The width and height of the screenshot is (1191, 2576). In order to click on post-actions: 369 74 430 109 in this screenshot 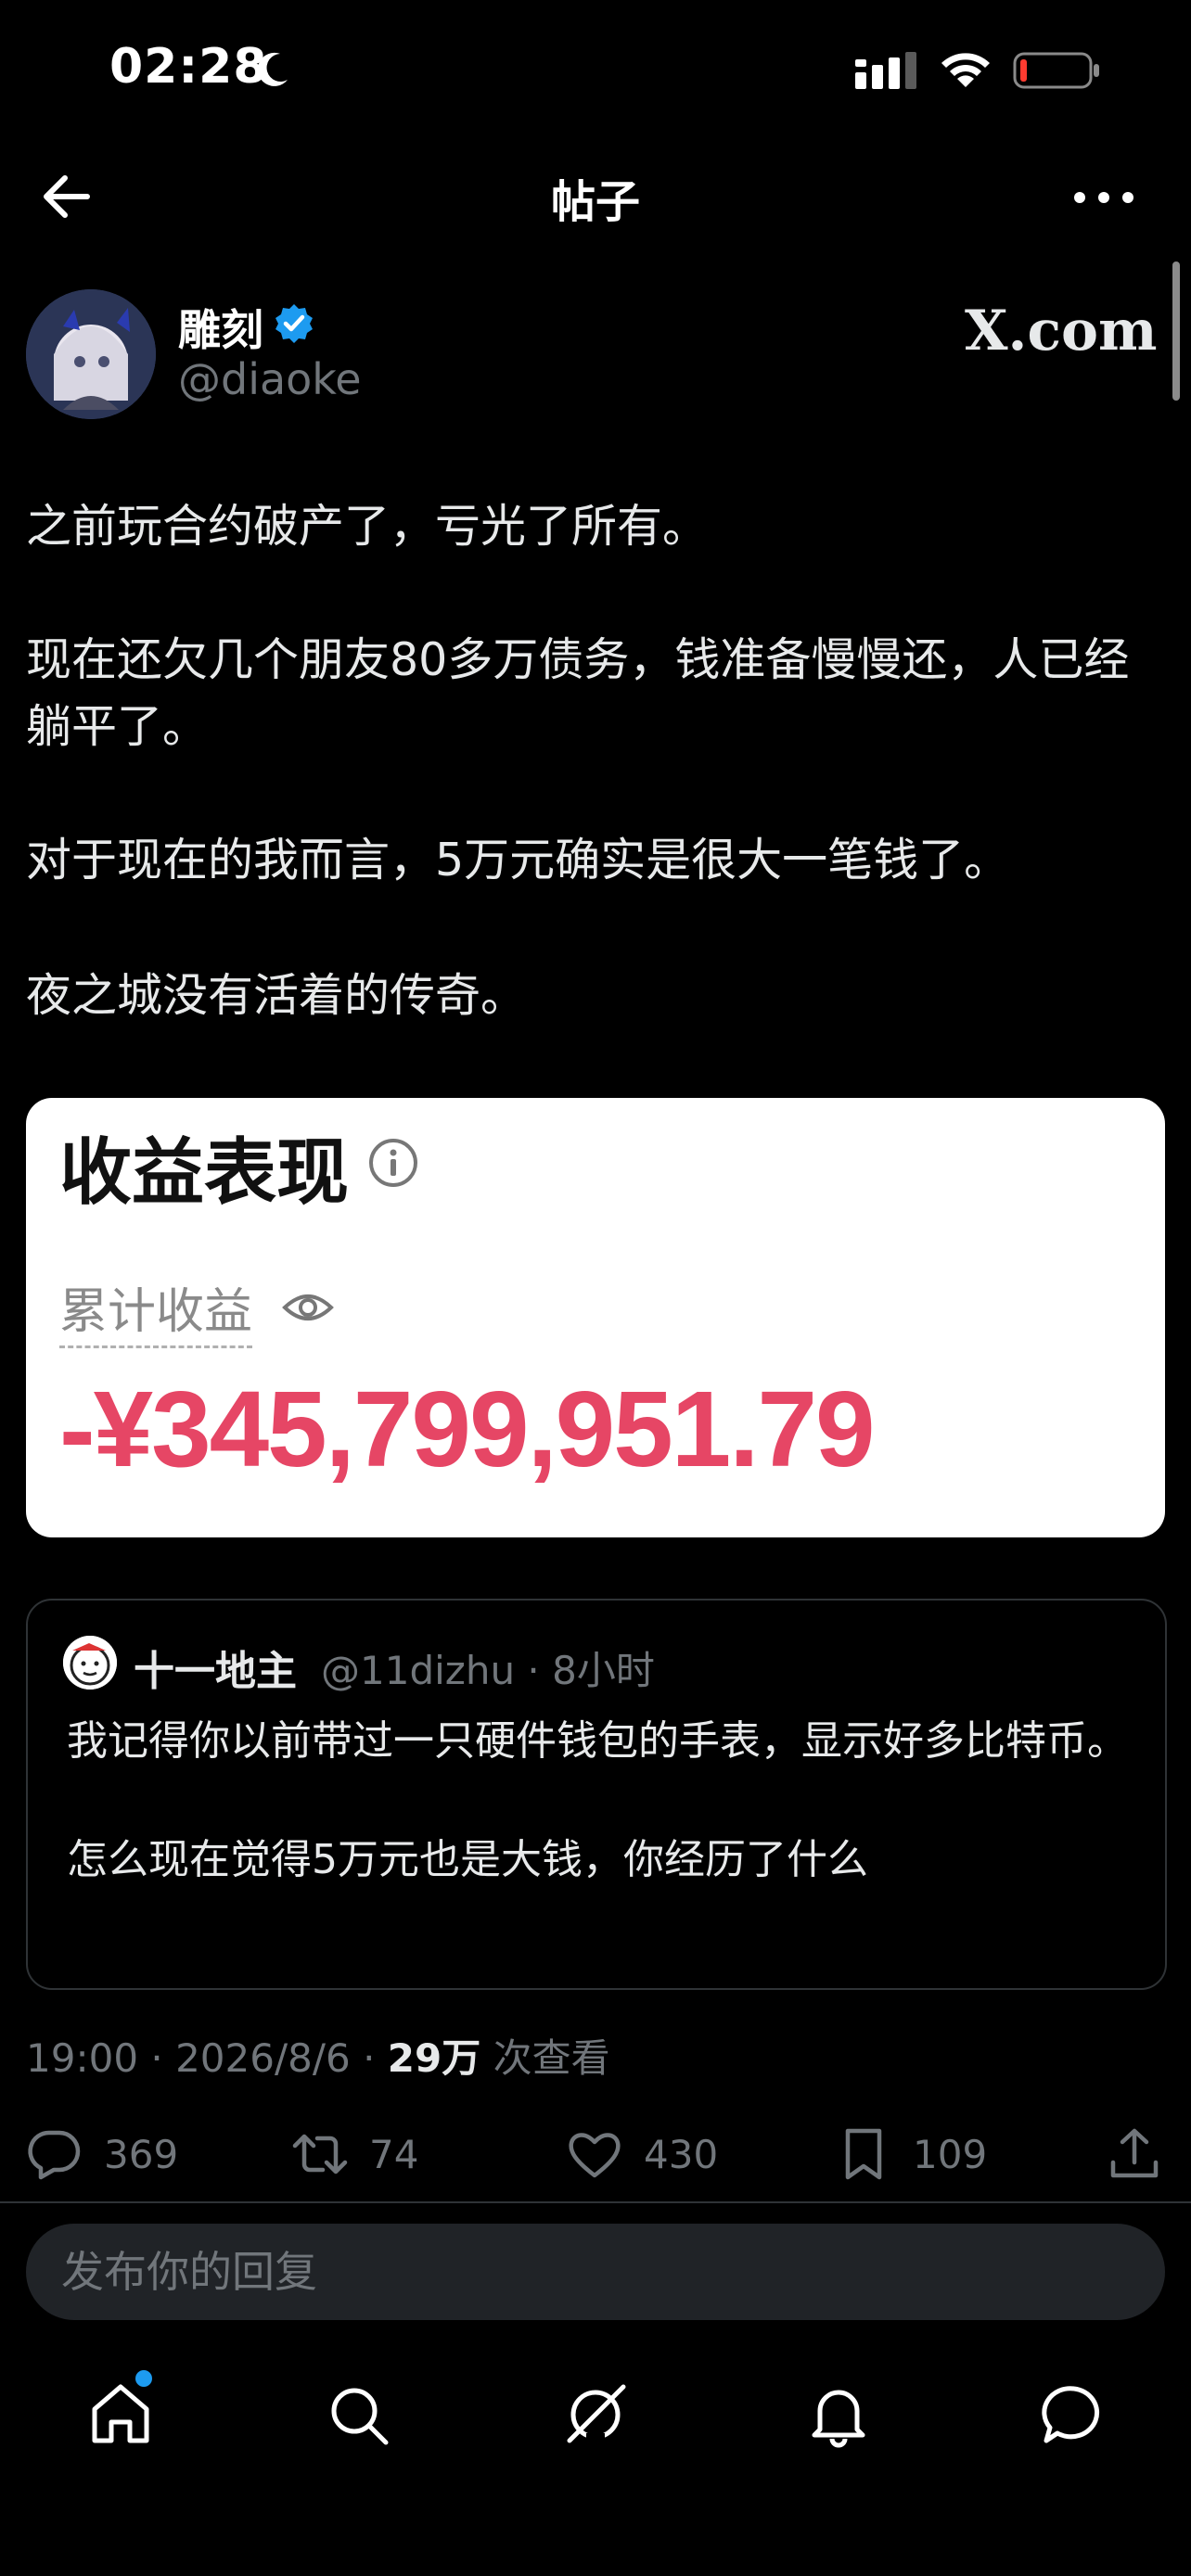, I will do `click(595, 2156)`.